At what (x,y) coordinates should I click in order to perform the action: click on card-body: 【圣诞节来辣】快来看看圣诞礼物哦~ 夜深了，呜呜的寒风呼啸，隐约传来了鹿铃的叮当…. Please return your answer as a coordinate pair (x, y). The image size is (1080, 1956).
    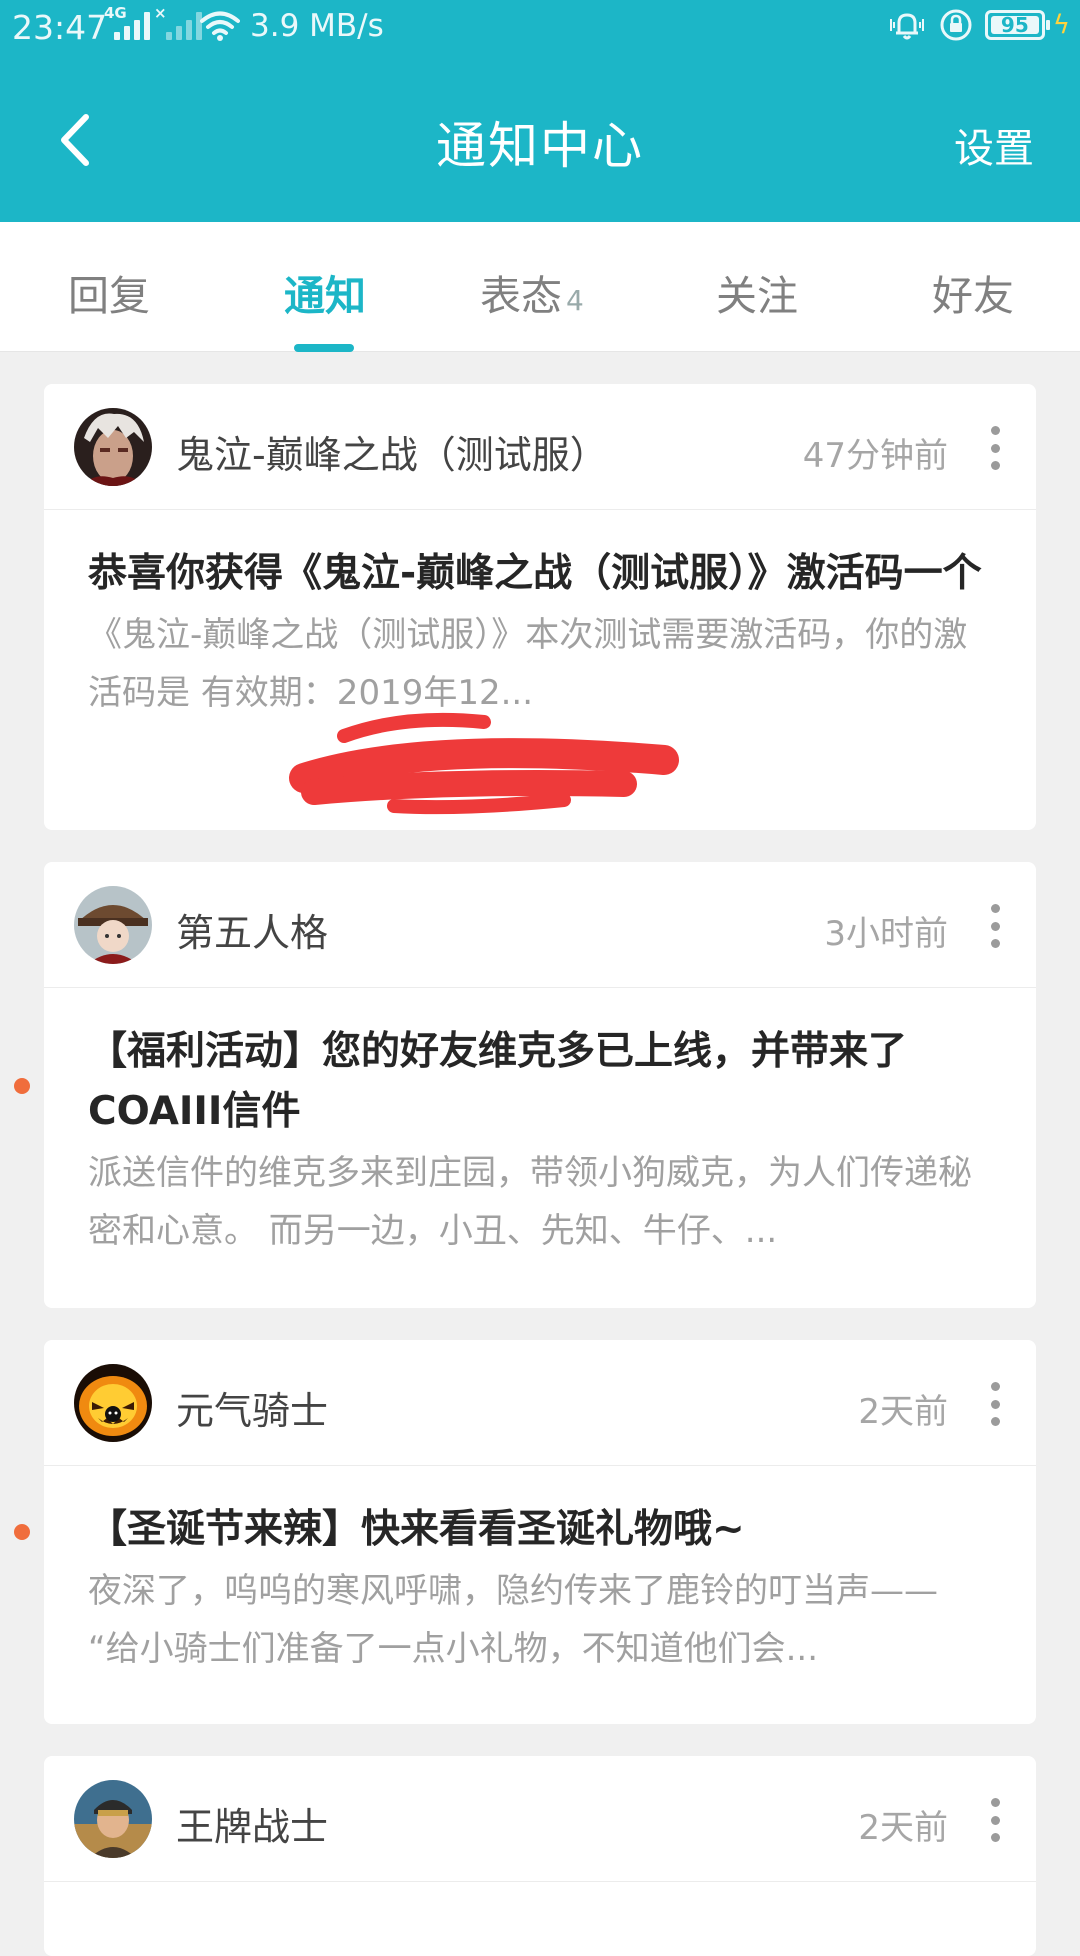
    Looking at the image, I should click on (540, 1572).